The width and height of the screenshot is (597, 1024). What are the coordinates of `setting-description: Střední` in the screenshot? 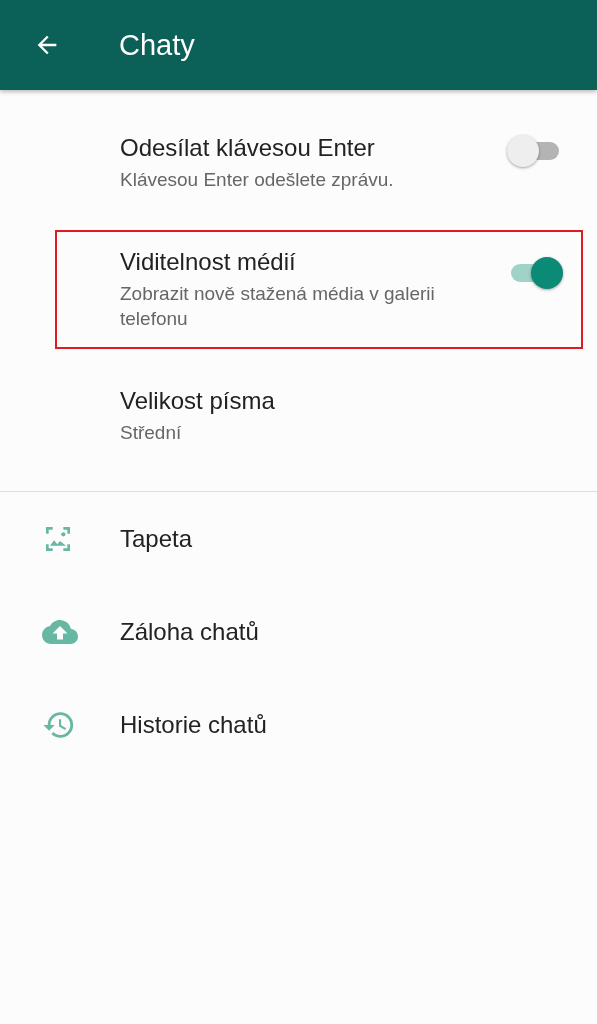 It's located at (151, 433).